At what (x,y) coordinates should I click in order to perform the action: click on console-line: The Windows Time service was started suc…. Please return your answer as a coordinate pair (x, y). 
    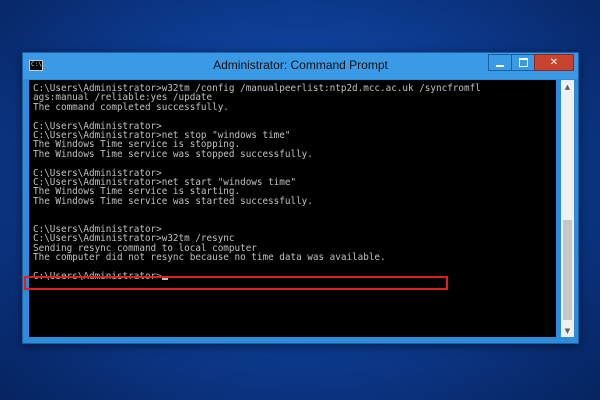
    Looking at the image, I should click on (173, 201).